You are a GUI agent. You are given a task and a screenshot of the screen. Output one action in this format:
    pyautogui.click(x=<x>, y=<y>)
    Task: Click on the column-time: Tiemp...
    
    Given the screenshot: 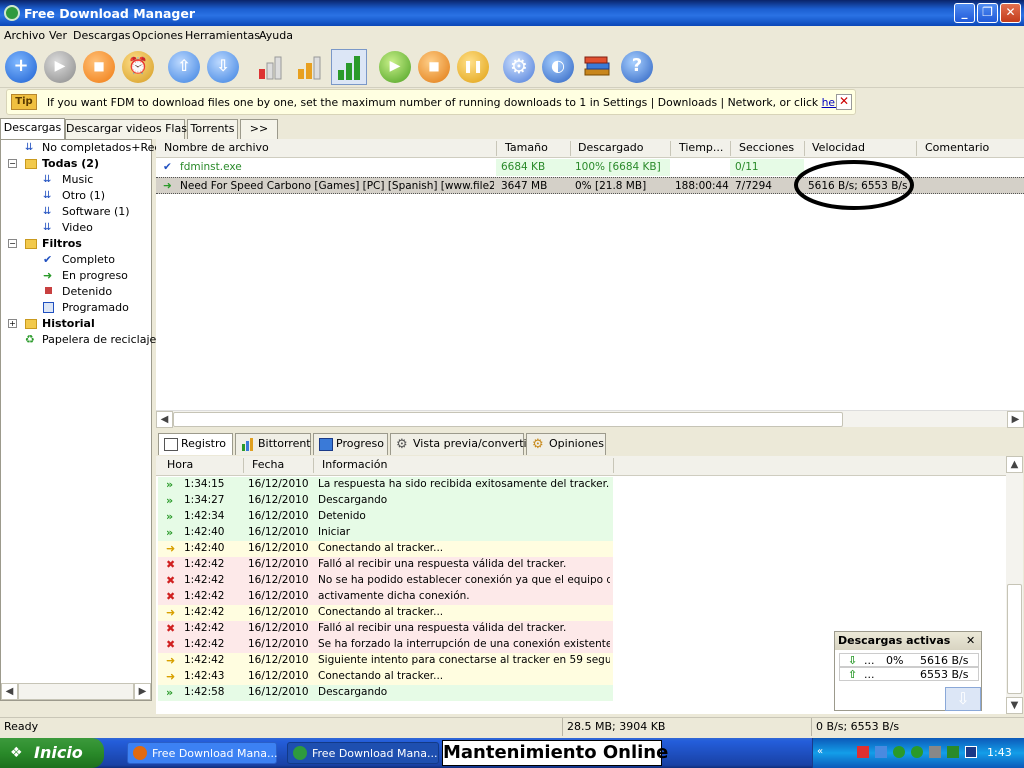 What is the action you would take?
    pyautogui.click(x=701, y=147)
    